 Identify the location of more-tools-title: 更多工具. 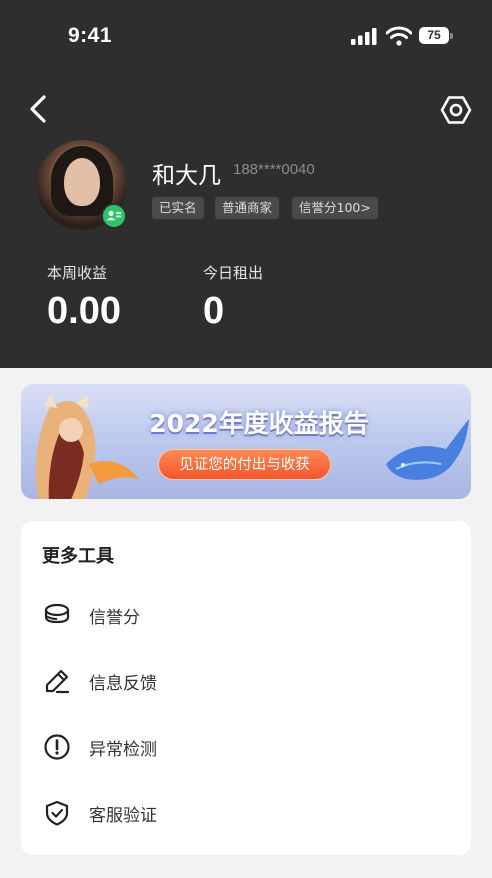
(78, 556).